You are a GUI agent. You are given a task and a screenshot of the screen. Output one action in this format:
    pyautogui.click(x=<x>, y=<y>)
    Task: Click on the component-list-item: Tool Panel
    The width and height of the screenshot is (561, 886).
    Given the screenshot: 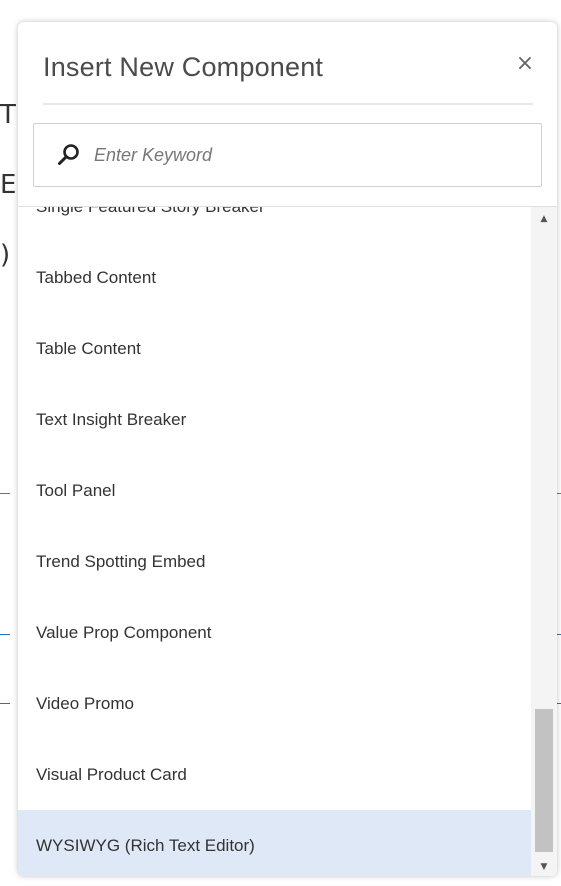 What is the action you would take?
    pyautogui.click(x=274, y=490)
    